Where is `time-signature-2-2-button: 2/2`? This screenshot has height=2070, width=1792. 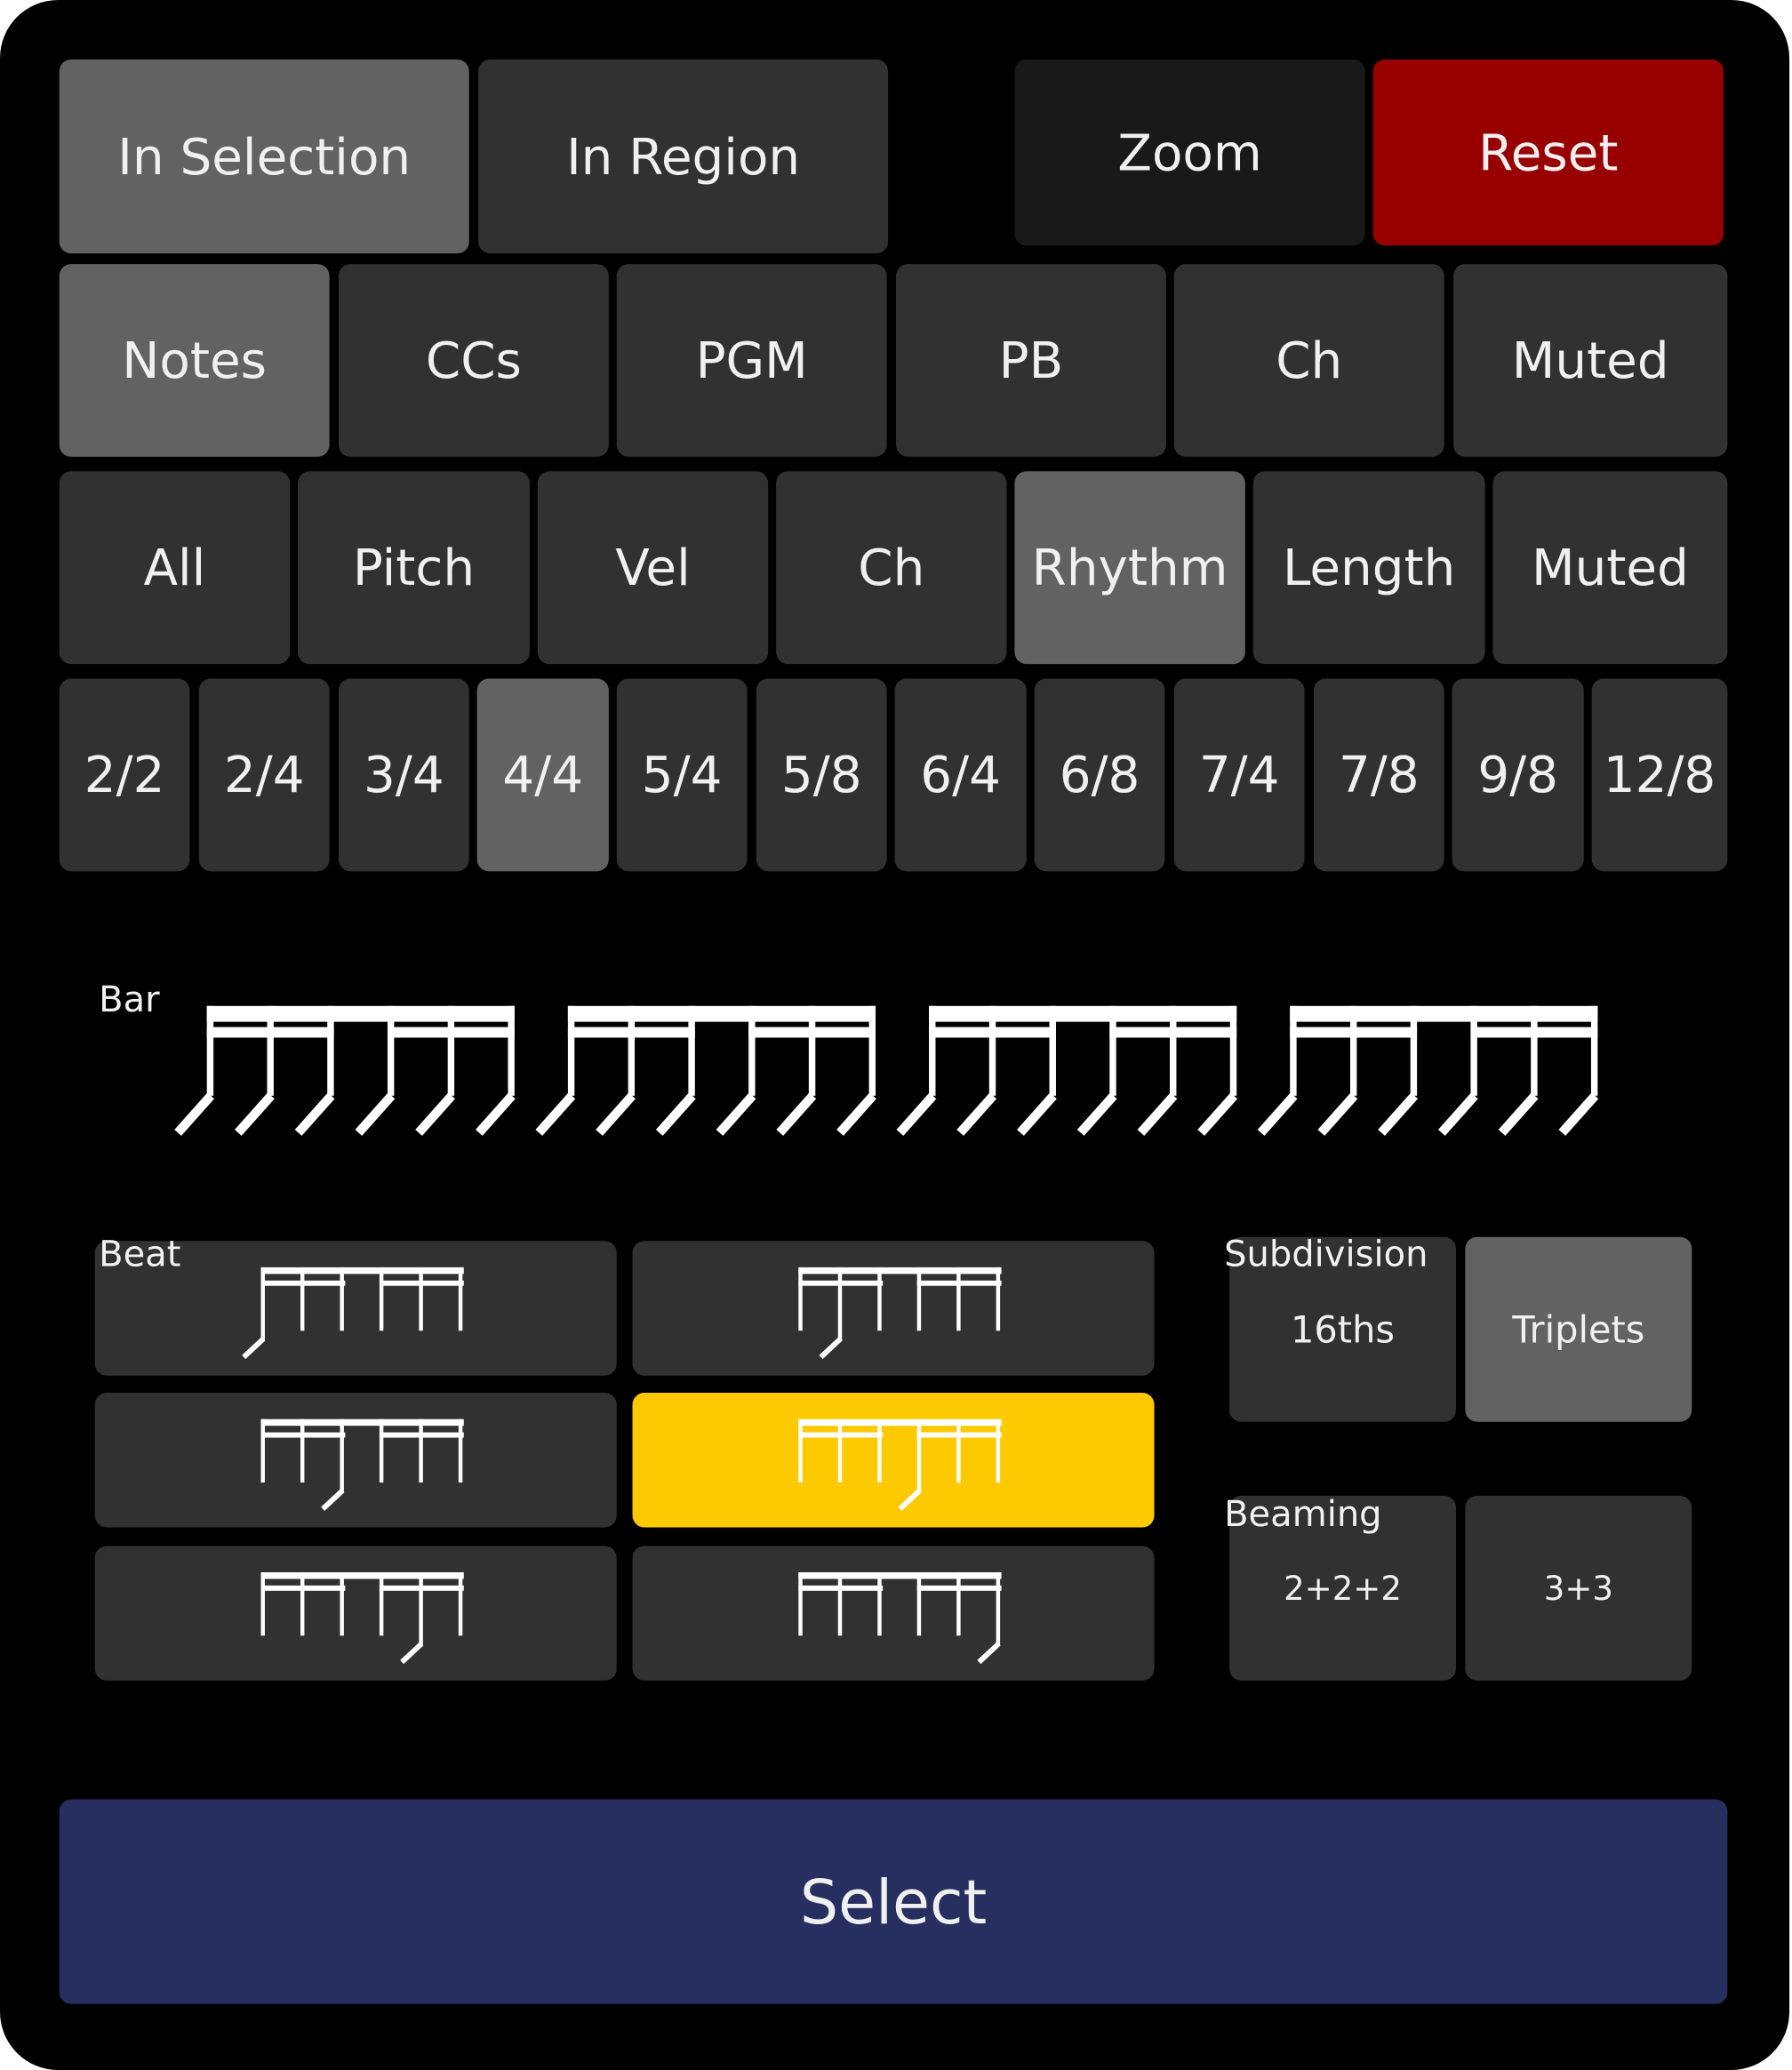 time-signature-2-2-button: 2/2 is located at coordinates (124, 775).